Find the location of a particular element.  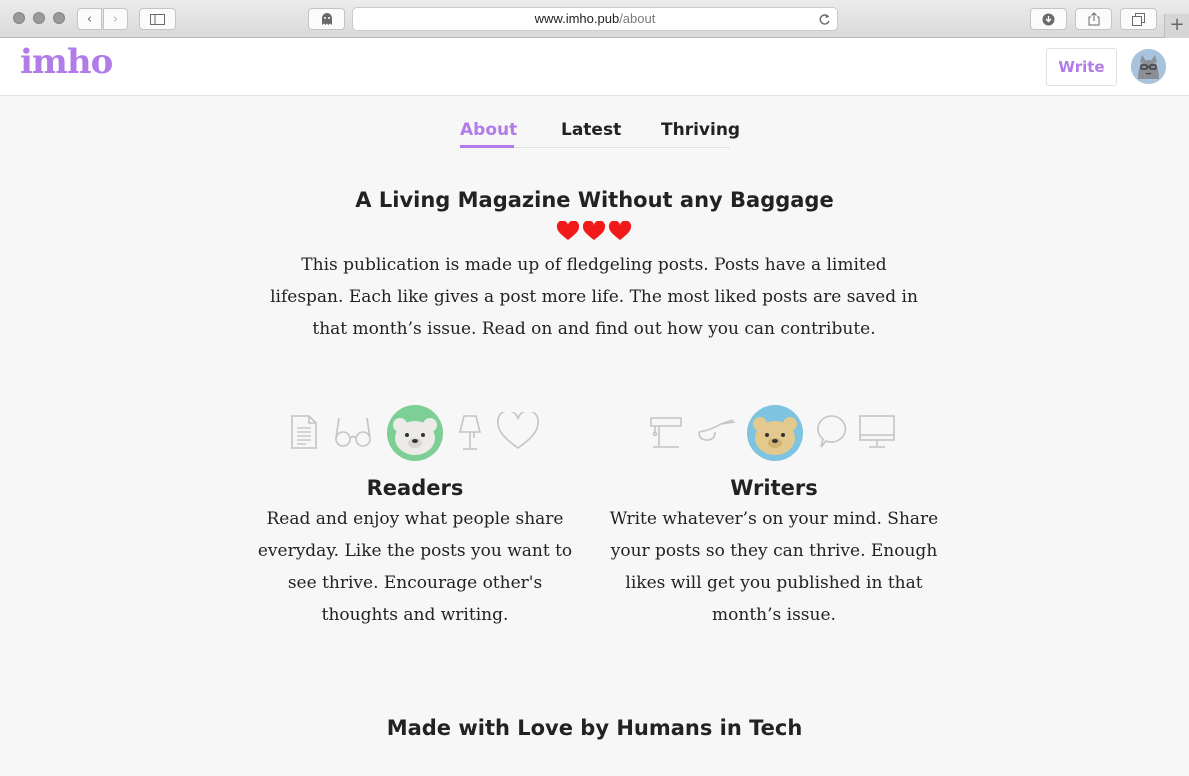

download-icon is located at coordinates (1048, 19).